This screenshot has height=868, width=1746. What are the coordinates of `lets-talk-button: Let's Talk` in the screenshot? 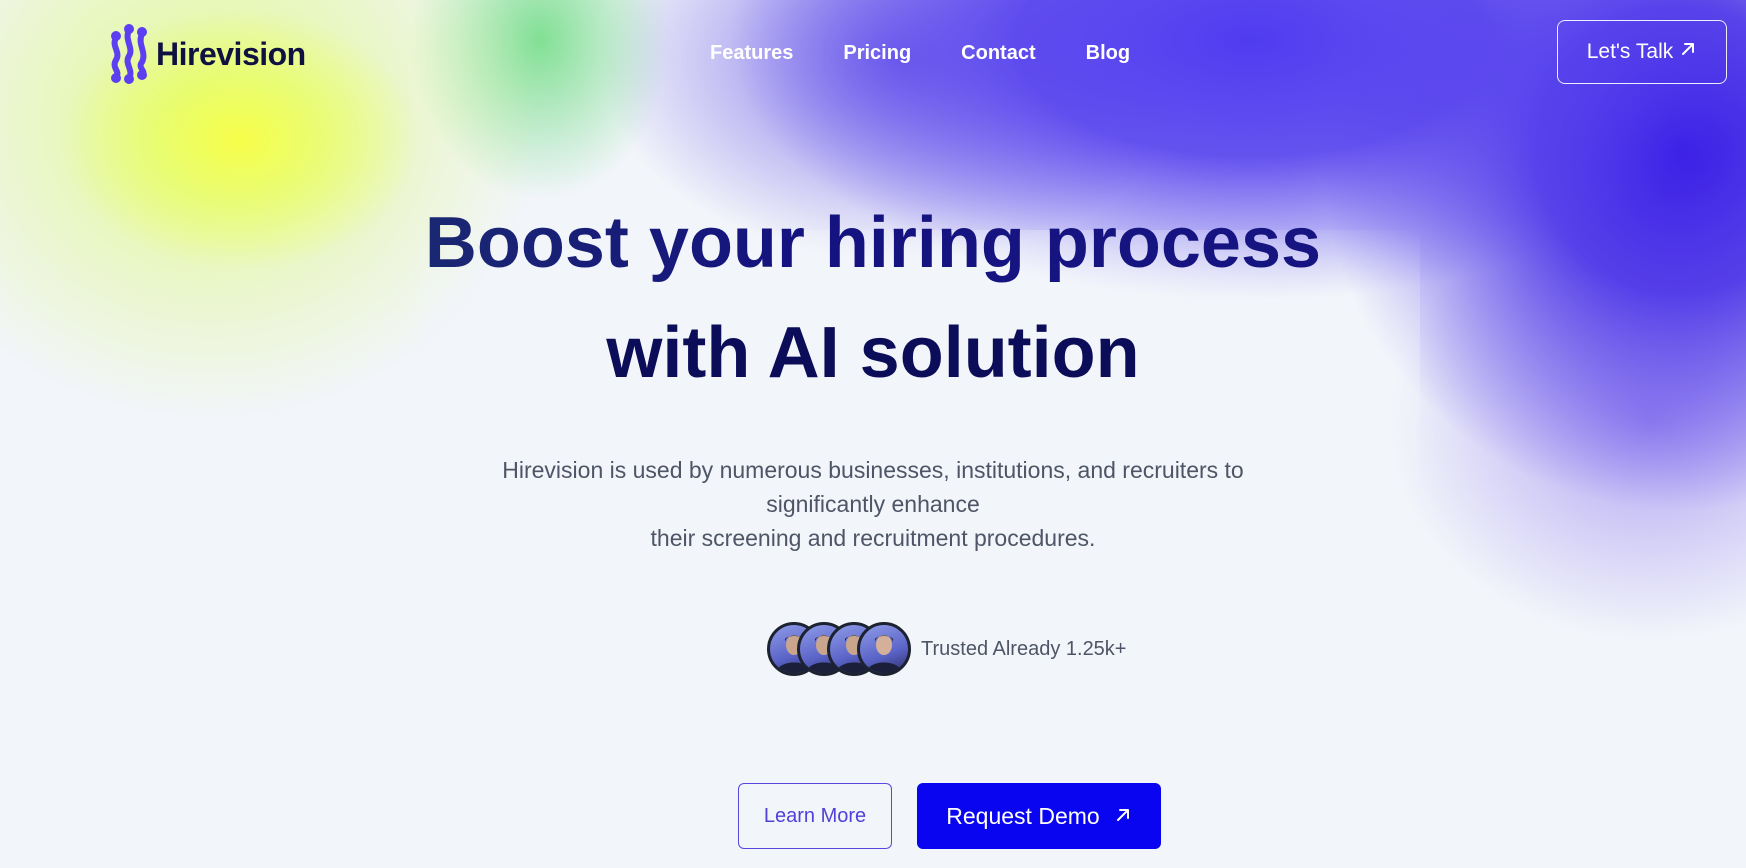 It's located at (1642, 52).